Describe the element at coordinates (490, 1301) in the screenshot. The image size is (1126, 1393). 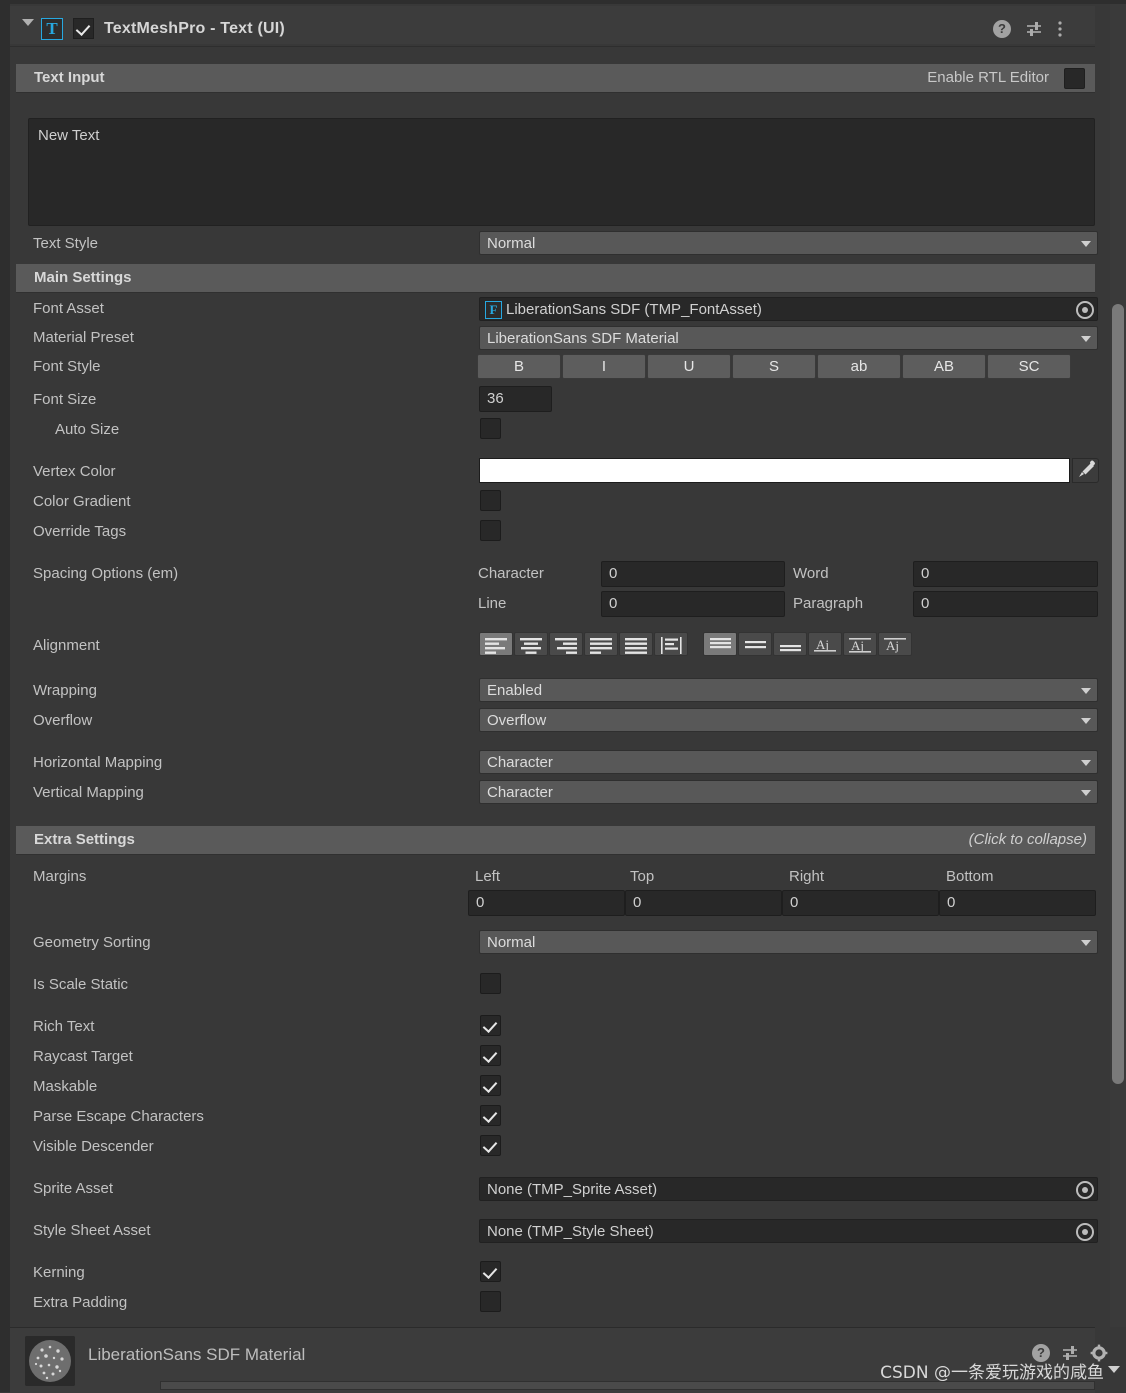
I see `extra-padding-checkbox` at that location.